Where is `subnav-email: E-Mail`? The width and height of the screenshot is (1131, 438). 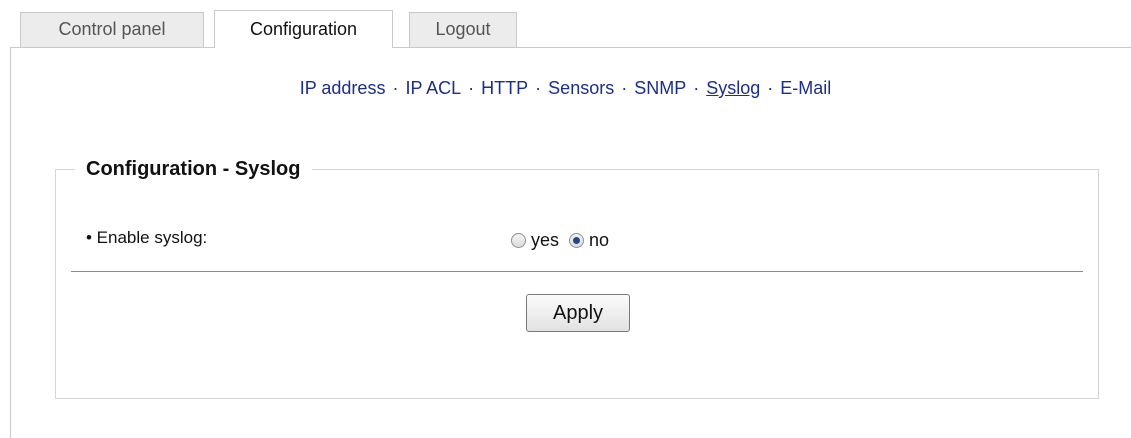 subnav-email: E-Mail is located at coordinates (805, 88).